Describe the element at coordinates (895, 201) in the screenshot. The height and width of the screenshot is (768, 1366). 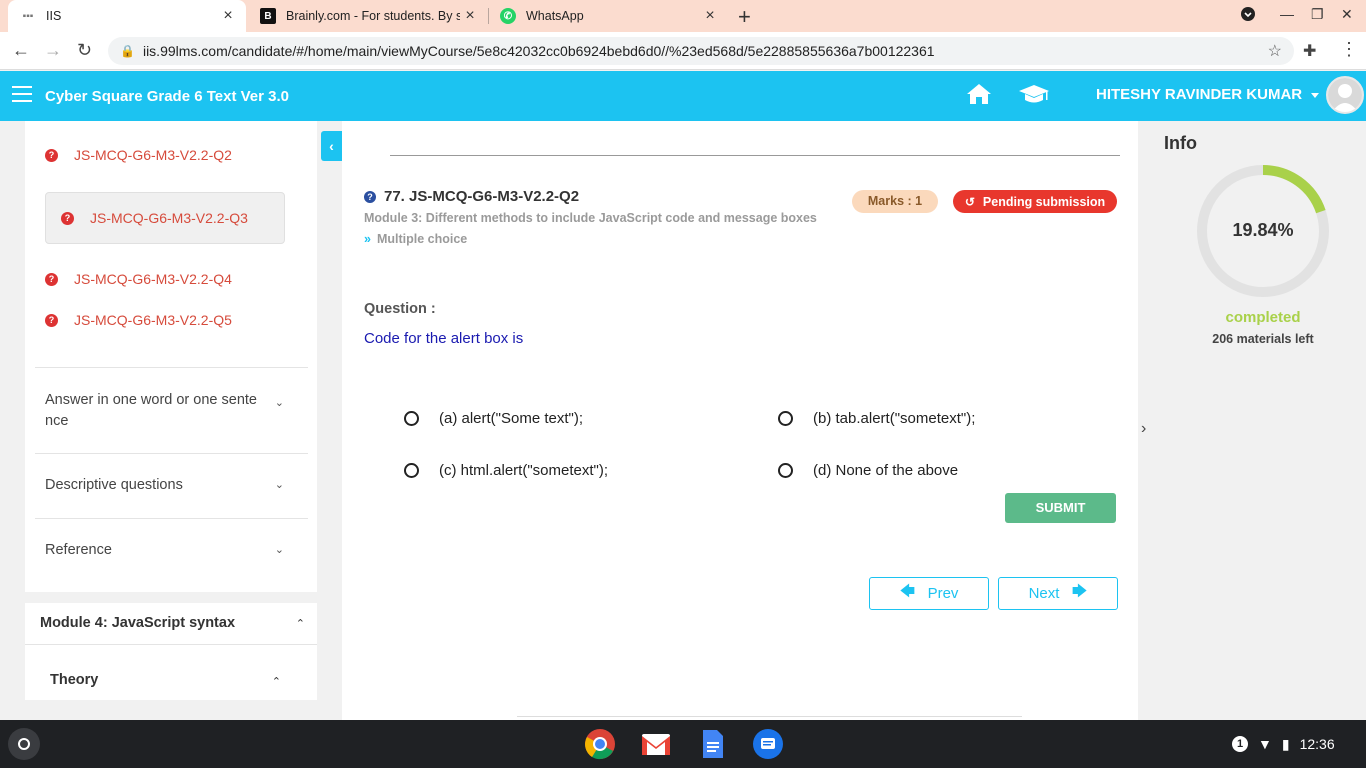
I see `marks-badge: Marks : 1` at that location.